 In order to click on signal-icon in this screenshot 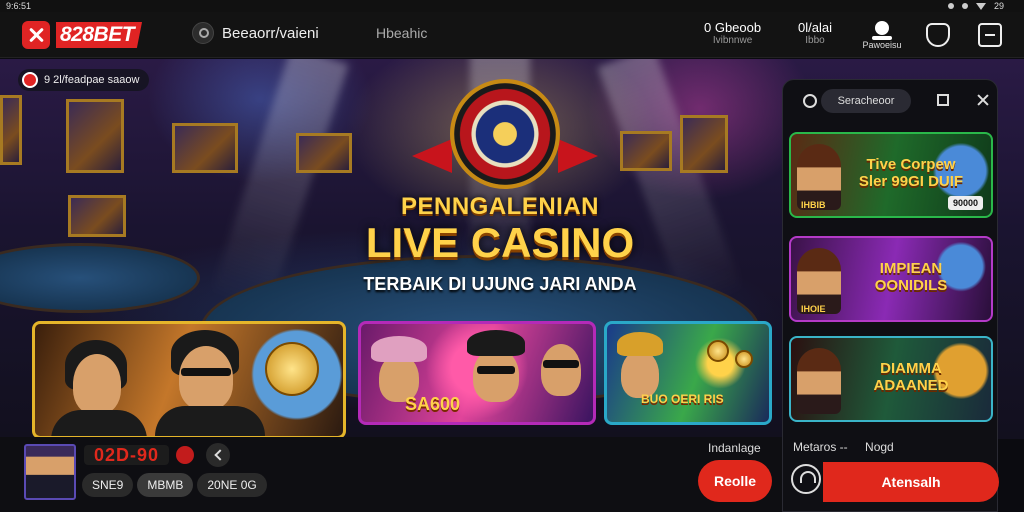, I will do `click(964, 6)`.